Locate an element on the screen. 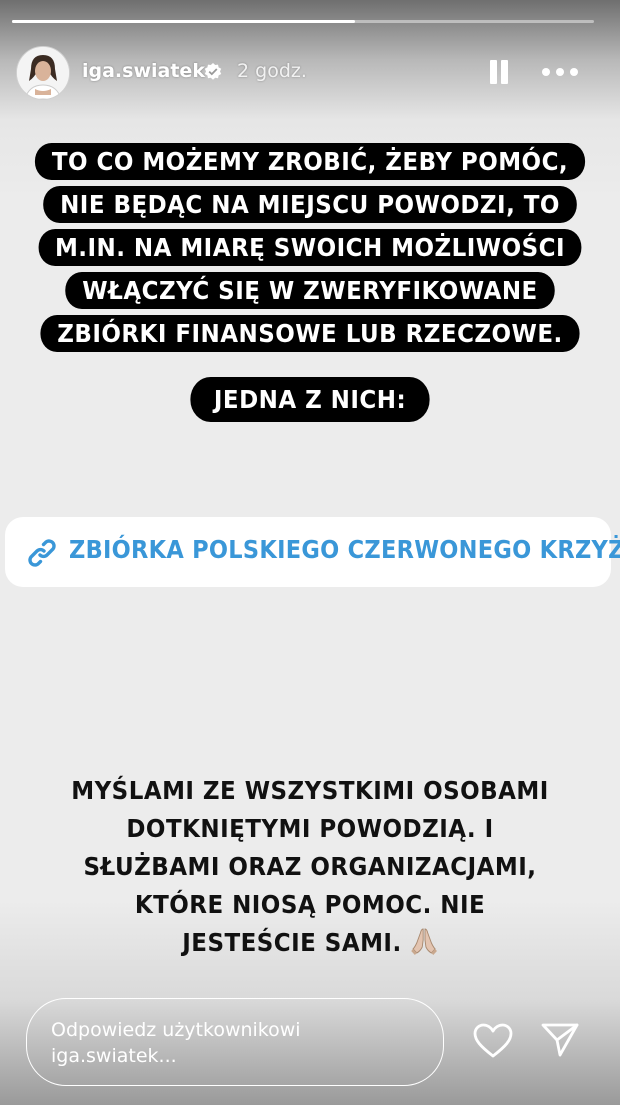 This screenshot has width=620, height=1105. avatar is located at coordinates (43, 73).